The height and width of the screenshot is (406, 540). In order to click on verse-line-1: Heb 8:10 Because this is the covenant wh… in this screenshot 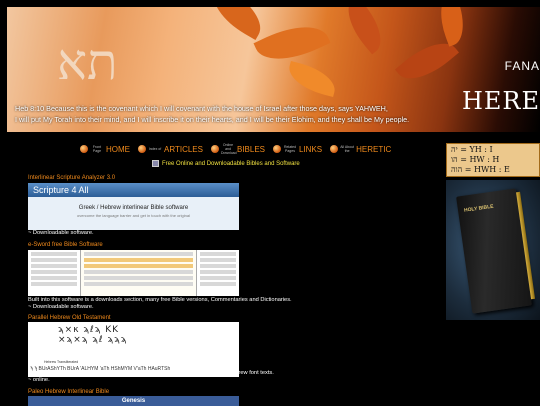, I will do `click(201, 108)`.